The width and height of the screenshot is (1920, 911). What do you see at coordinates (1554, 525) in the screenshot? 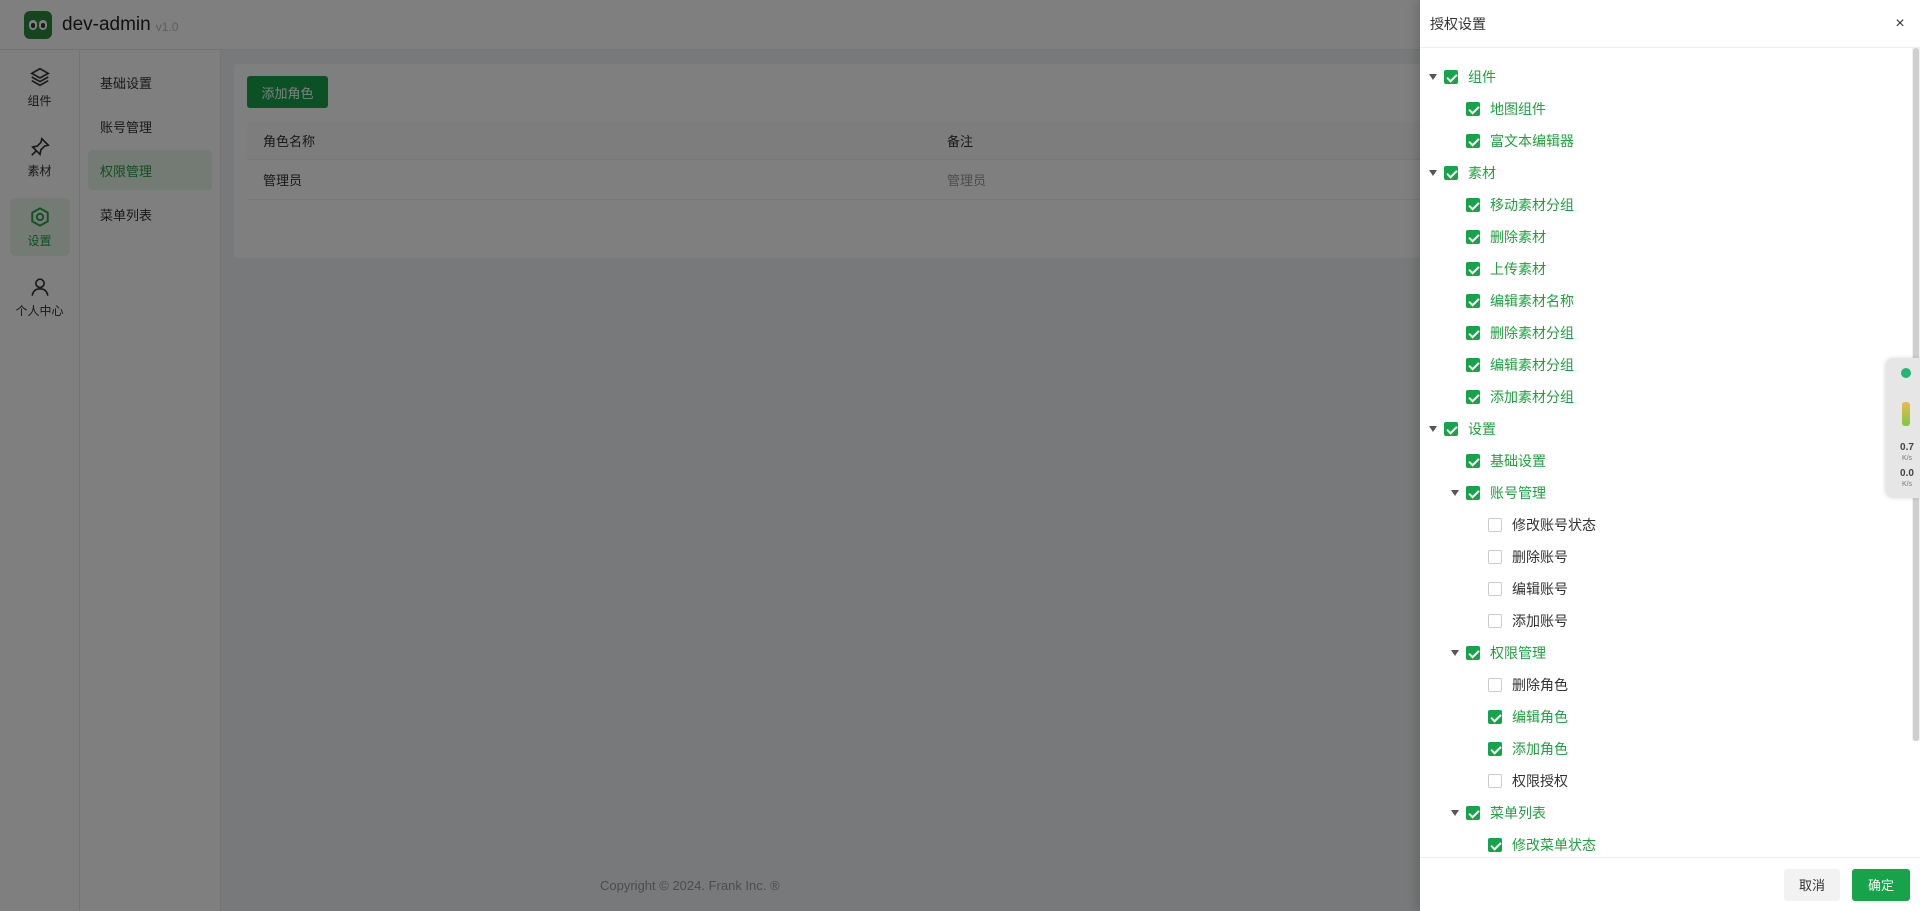
I see `tree-node-label: 修改账号状态` at bounding box center [1554, 525].